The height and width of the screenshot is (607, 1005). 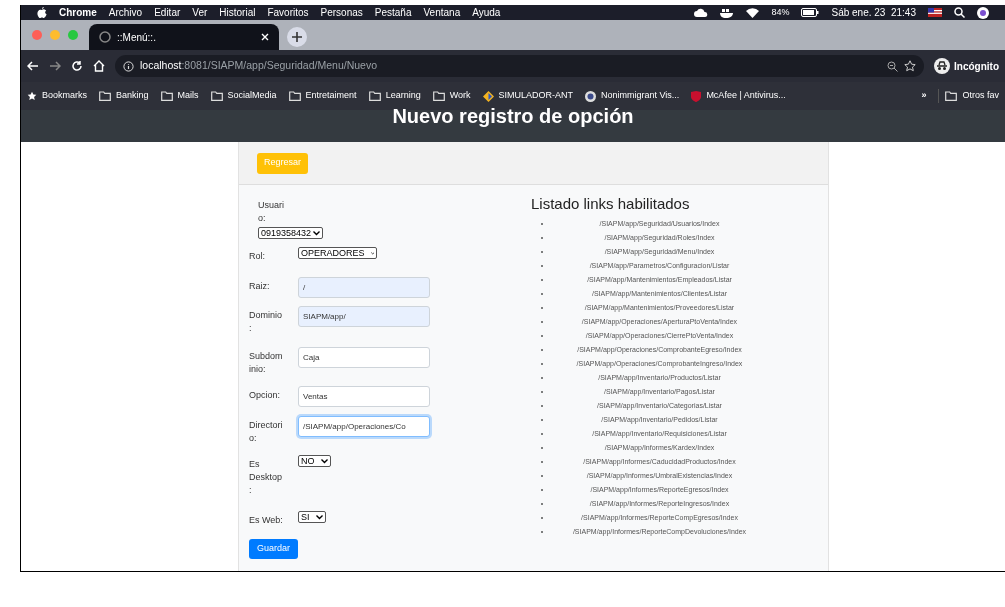 What do you see at coordinates (393, 12) in the screenshot?
I see `menu-item: Pestaña` at bounding box center [393, 12].